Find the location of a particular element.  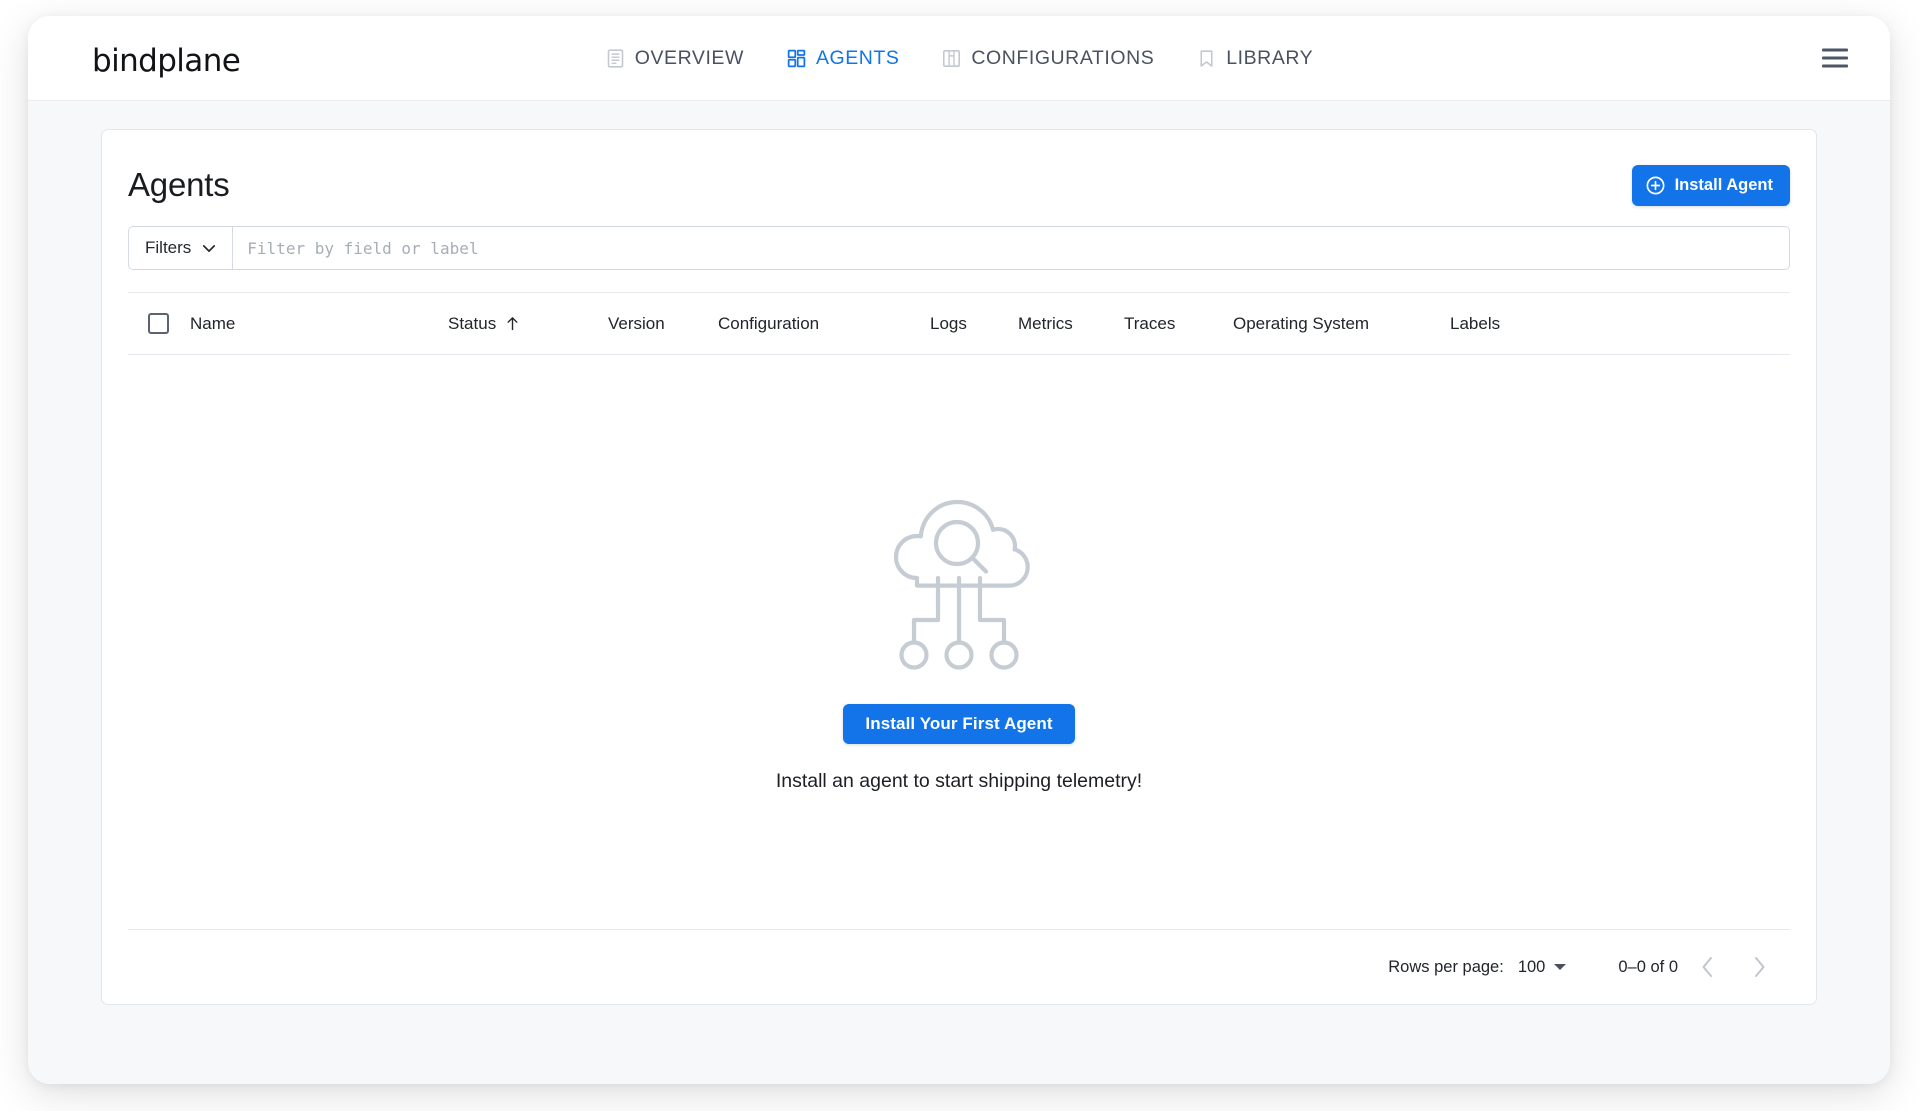

pagination-range: 0–0 of 0 is located at coordinates (1648, 966).